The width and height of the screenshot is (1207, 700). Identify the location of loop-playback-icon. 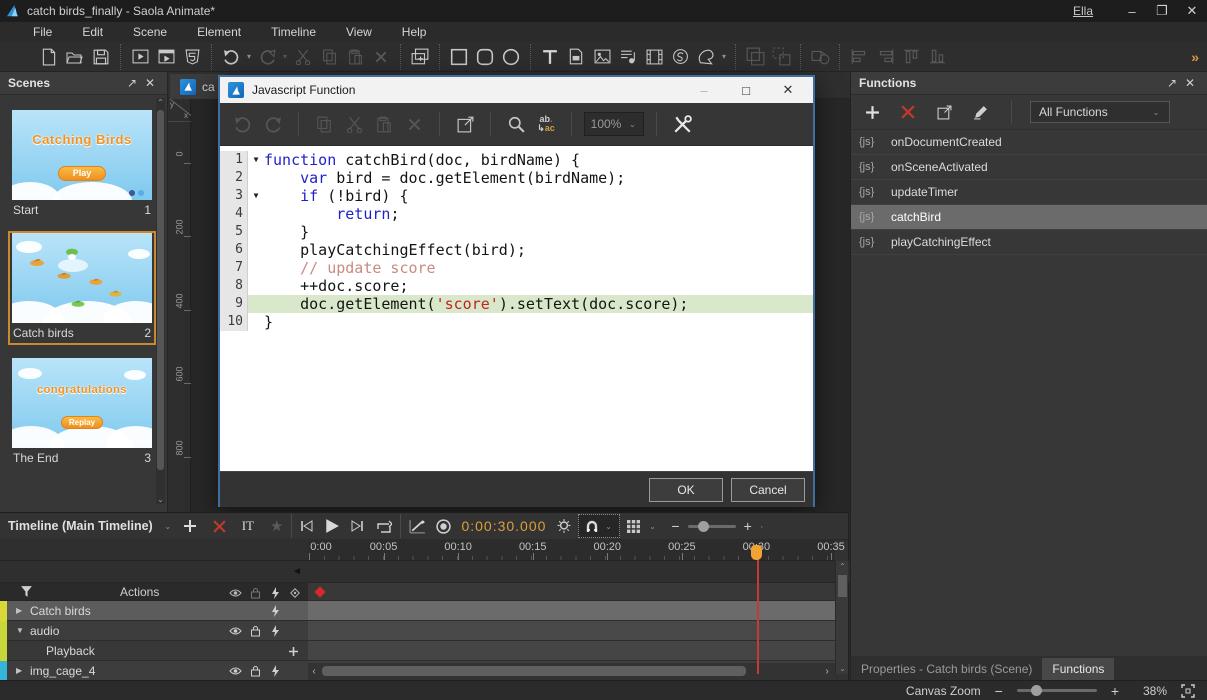
(384, 526).